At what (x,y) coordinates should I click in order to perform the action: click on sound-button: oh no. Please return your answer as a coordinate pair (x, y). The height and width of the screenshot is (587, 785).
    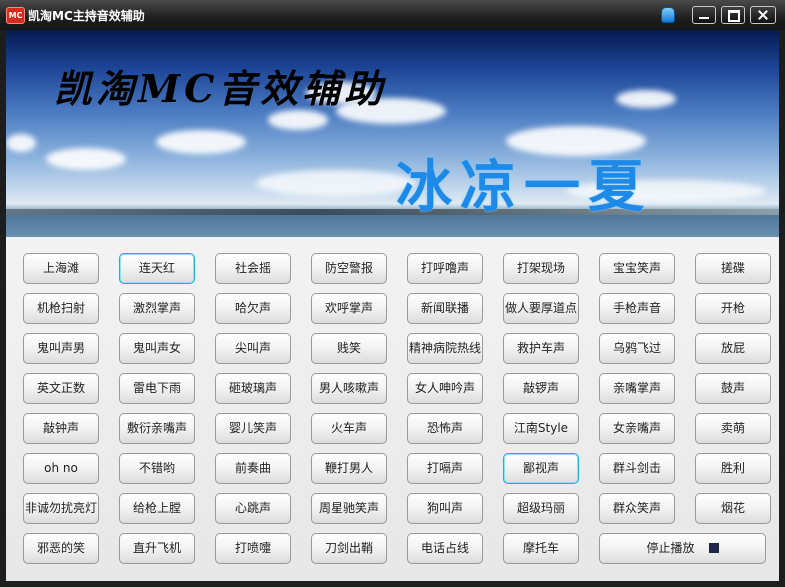
    Looking at the image, I should click on (61, 468).